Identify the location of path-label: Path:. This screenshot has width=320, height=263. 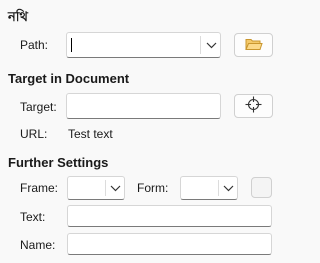
(34, 45).